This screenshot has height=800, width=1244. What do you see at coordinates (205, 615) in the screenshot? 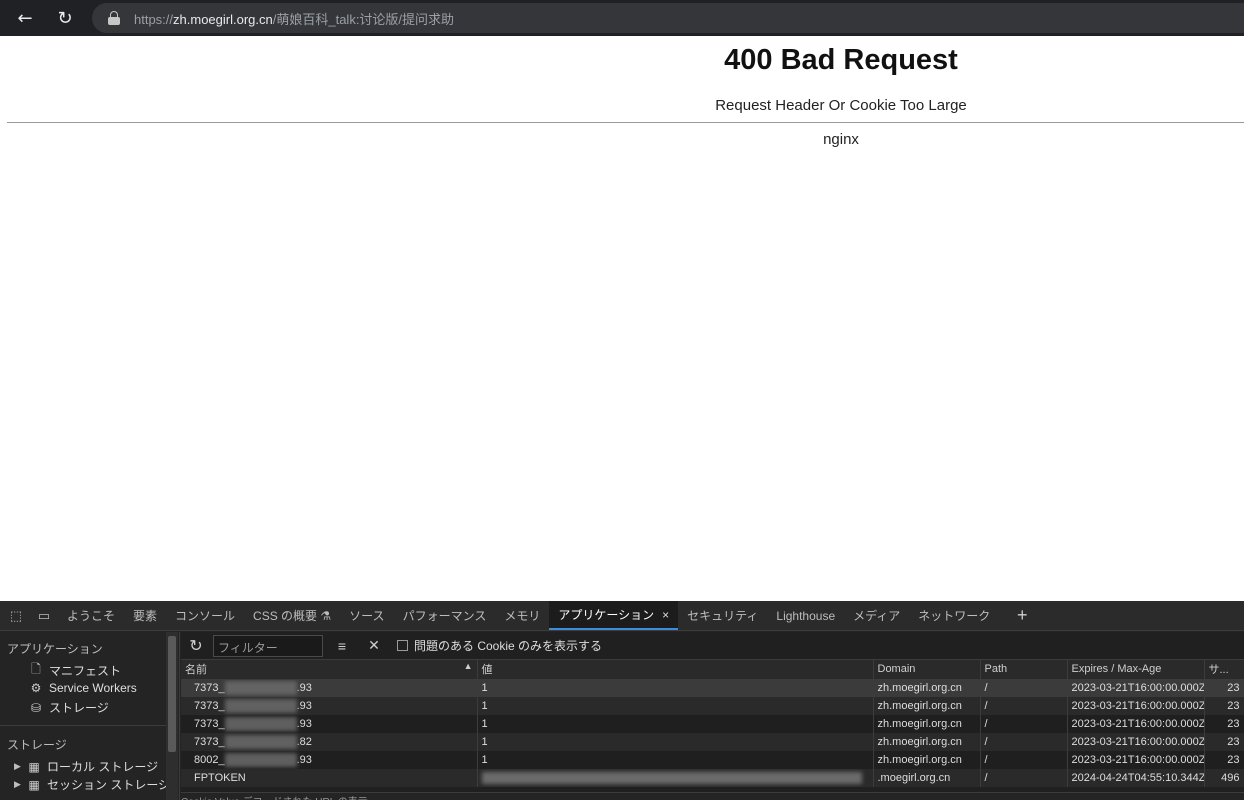
I see `tab-console: コンソール` at bounding box center [205, 615].